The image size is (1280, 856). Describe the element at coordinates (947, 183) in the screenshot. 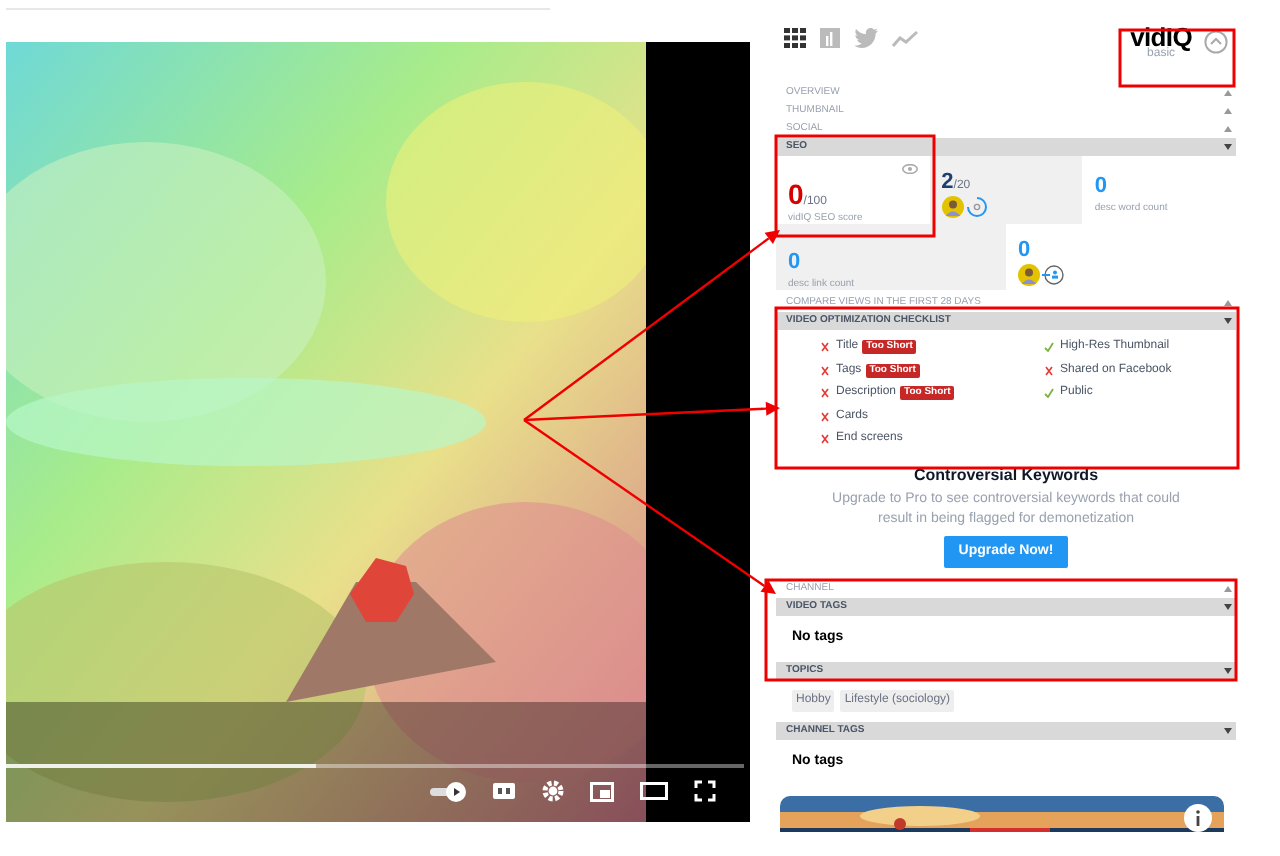

I see `stat-value: 2` at that location.